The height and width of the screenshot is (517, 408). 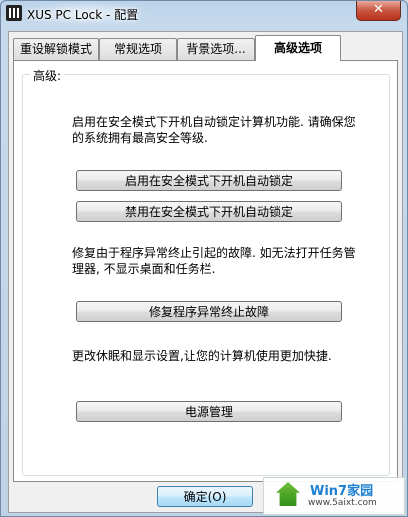 I want to click on app-lock-icon, so click(x=14, y=13).